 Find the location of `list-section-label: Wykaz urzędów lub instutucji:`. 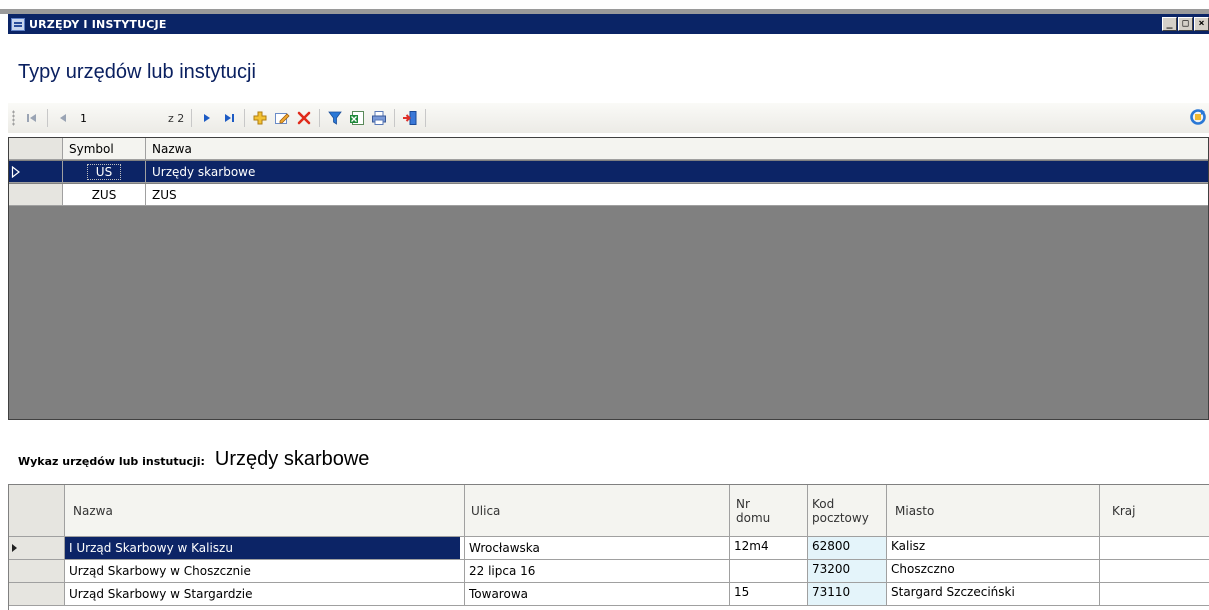

list-section-label: Wykaz urzędów lub instutucji: is located at coordinates (111, 461).